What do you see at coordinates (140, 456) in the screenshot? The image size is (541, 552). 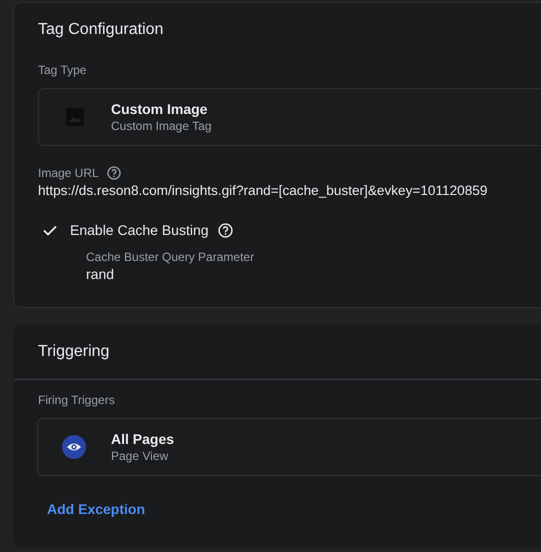 I see `trigger-type: Page View` at bounding box center [140, 456].